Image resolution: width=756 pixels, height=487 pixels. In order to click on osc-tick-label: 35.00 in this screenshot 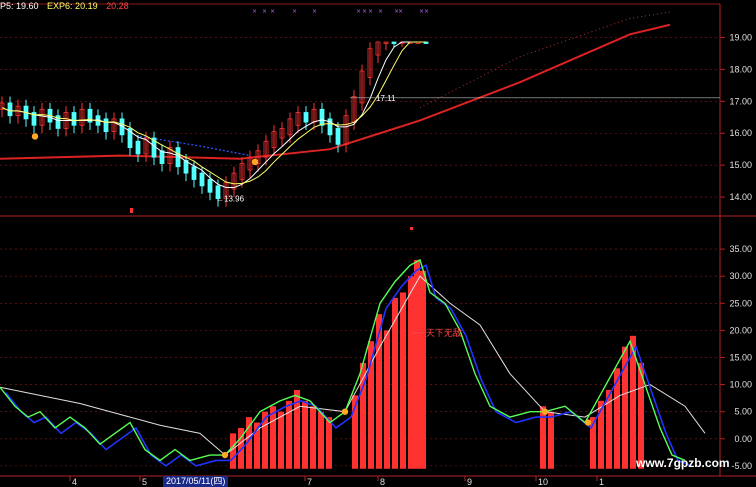, I will do `click(740, 249)`.